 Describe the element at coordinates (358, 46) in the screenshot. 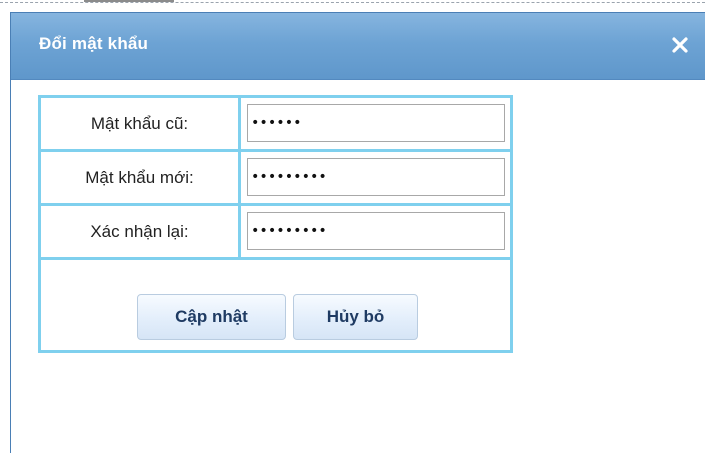

I see `dialog-titlebar: Đổi mật khẩu` at that location.